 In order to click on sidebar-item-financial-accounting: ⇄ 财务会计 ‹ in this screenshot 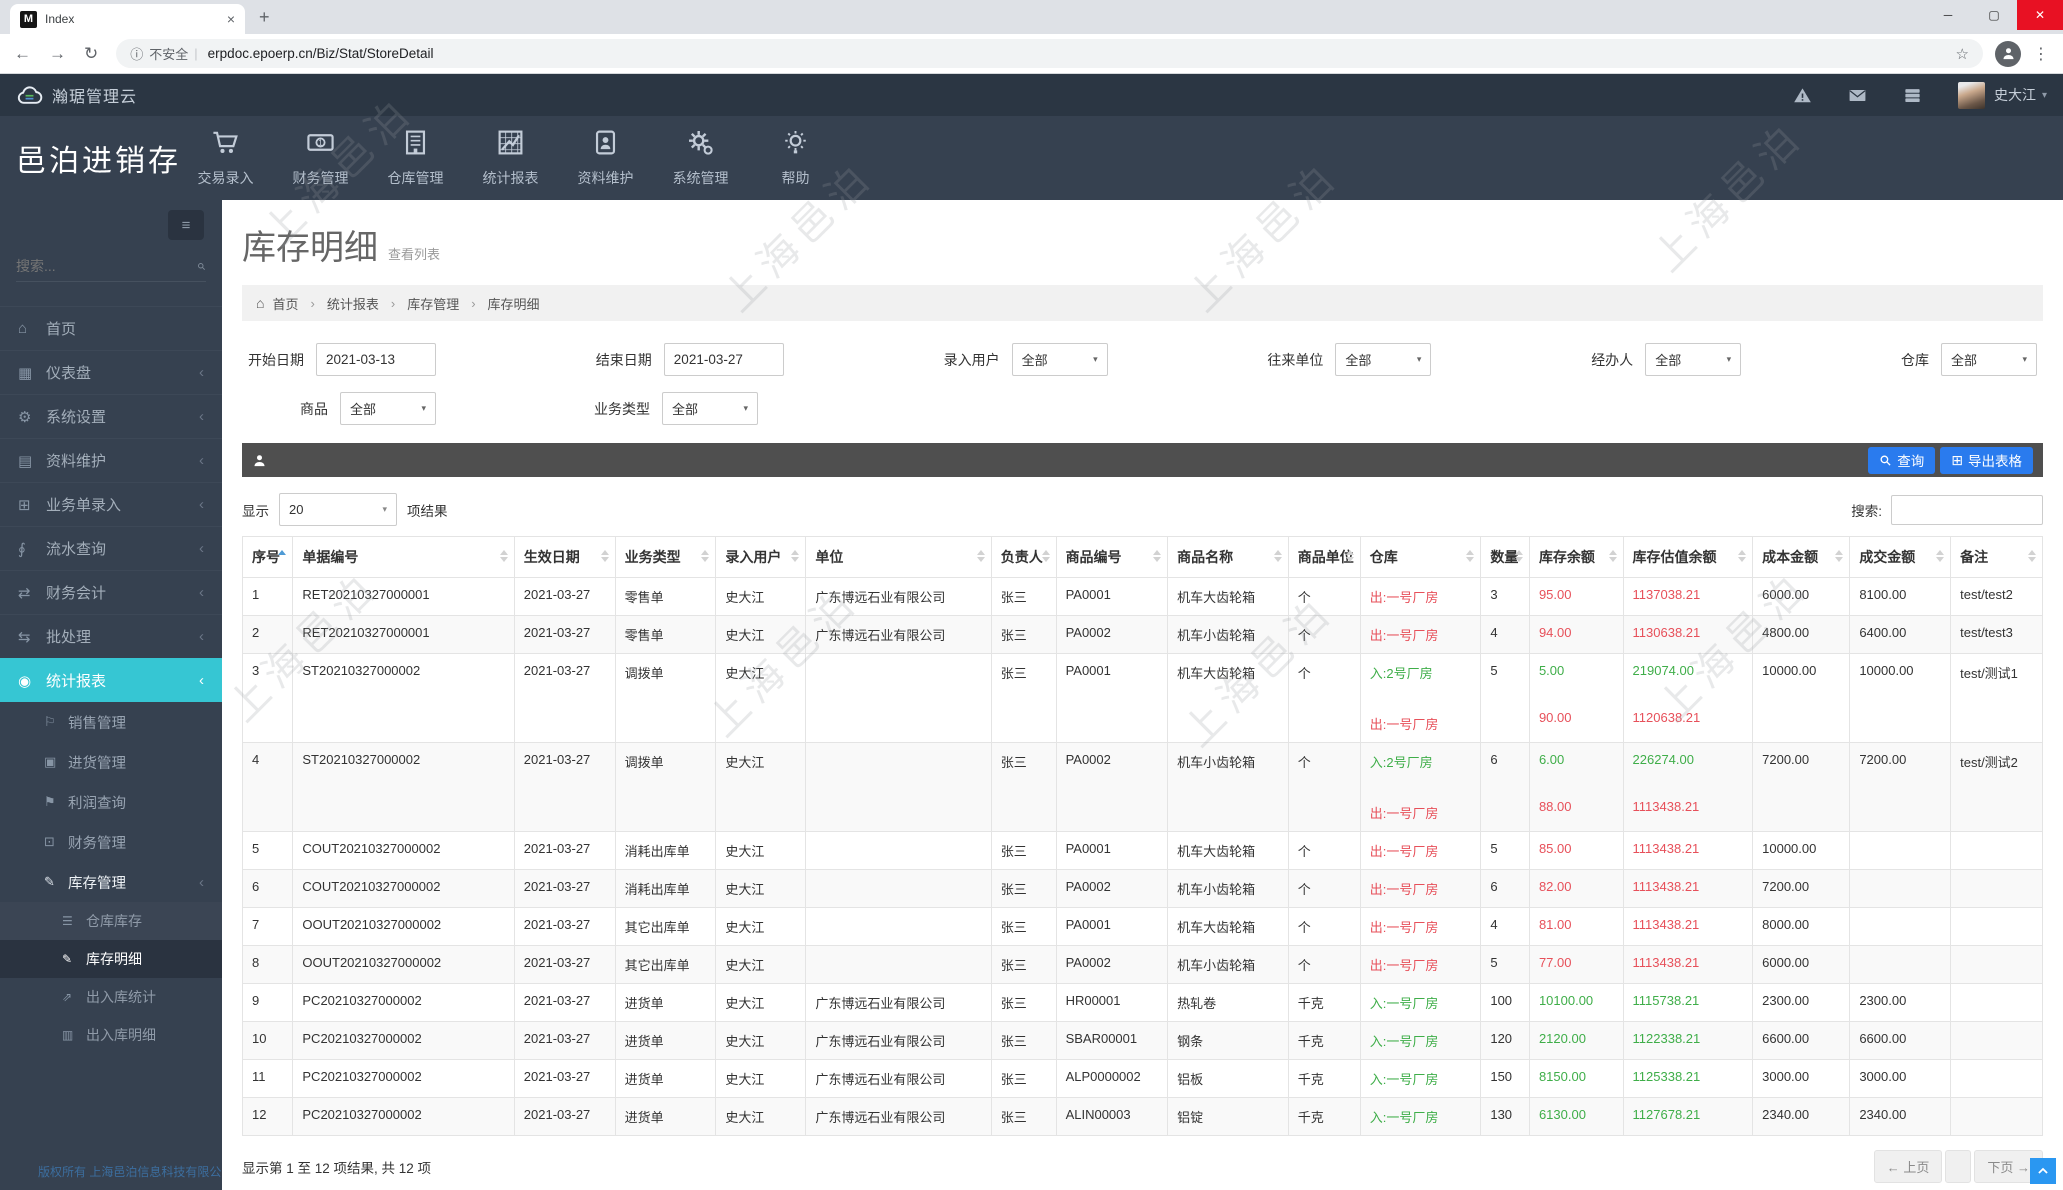, I will do `click(111, 592)`.